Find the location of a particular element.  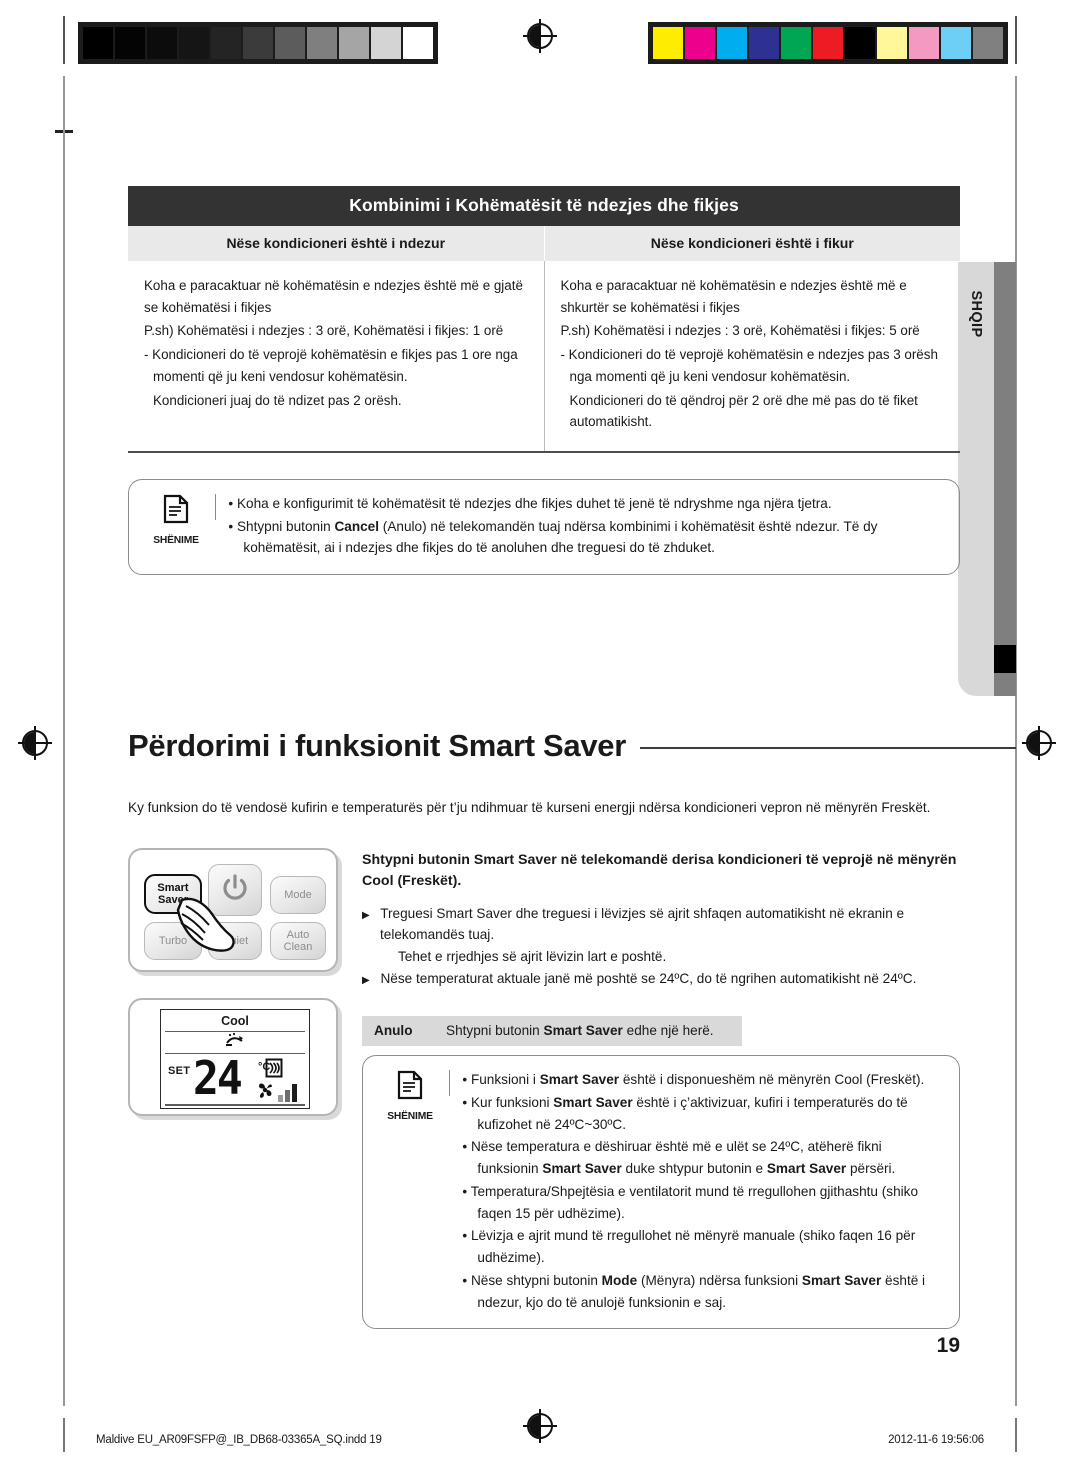

fan-speed-bars-icon is located at coordinates (287, 1093).